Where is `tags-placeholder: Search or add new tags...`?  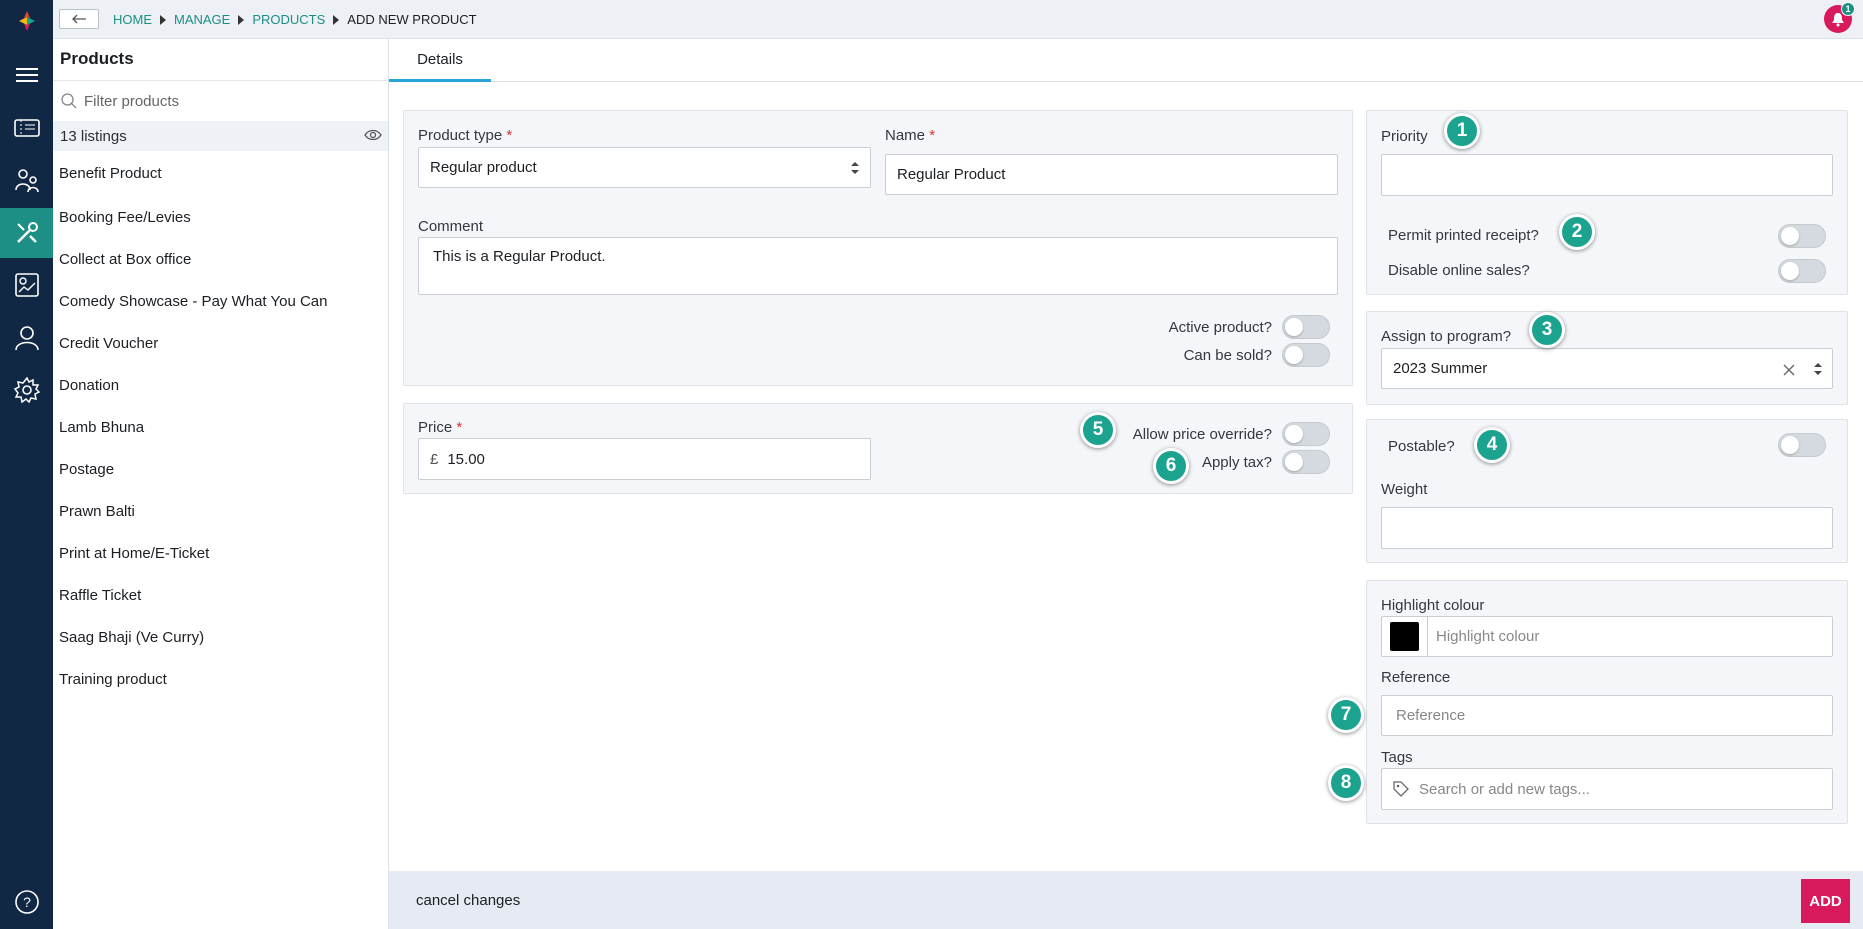
tags-placeholder: Search or add new tags... is located at coordinates (1504, 789).